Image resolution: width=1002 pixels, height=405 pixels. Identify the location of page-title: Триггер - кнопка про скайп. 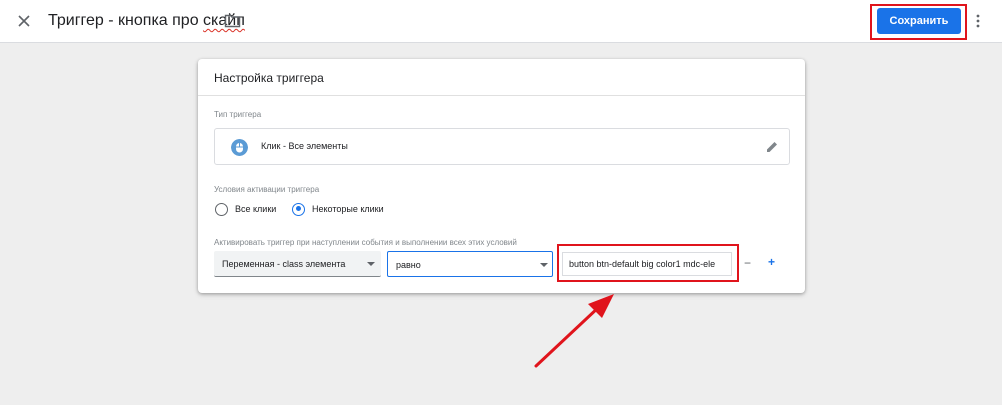
(146, 21).